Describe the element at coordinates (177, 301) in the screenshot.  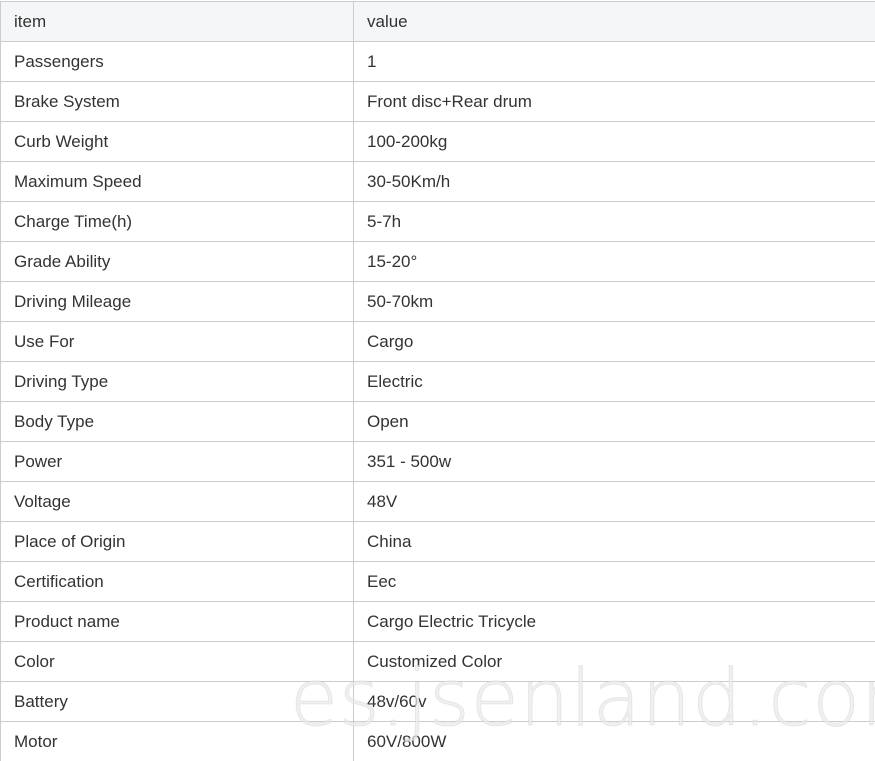
I see `row-item: Driving Mileage` at that location.